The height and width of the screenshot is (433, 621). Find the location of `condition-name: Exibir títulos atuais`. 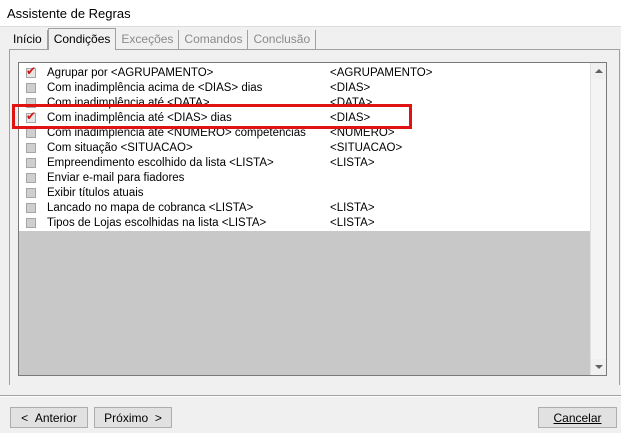

condition-name: Exibir títulos atuais is located at coordinates (95, 192).